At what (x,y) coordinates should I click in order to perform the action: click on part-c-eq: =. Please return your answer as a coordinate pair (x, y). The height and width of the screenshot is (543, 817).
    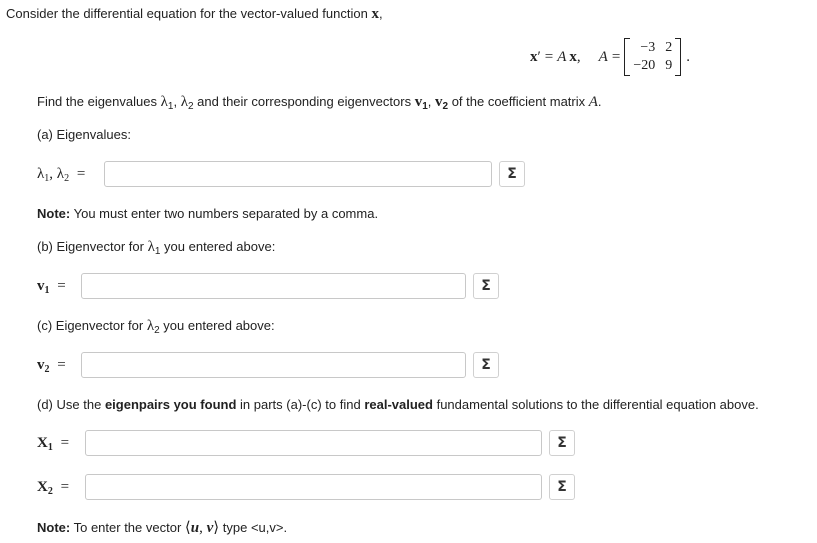
    Looking at the image, I should click on (61, 365).